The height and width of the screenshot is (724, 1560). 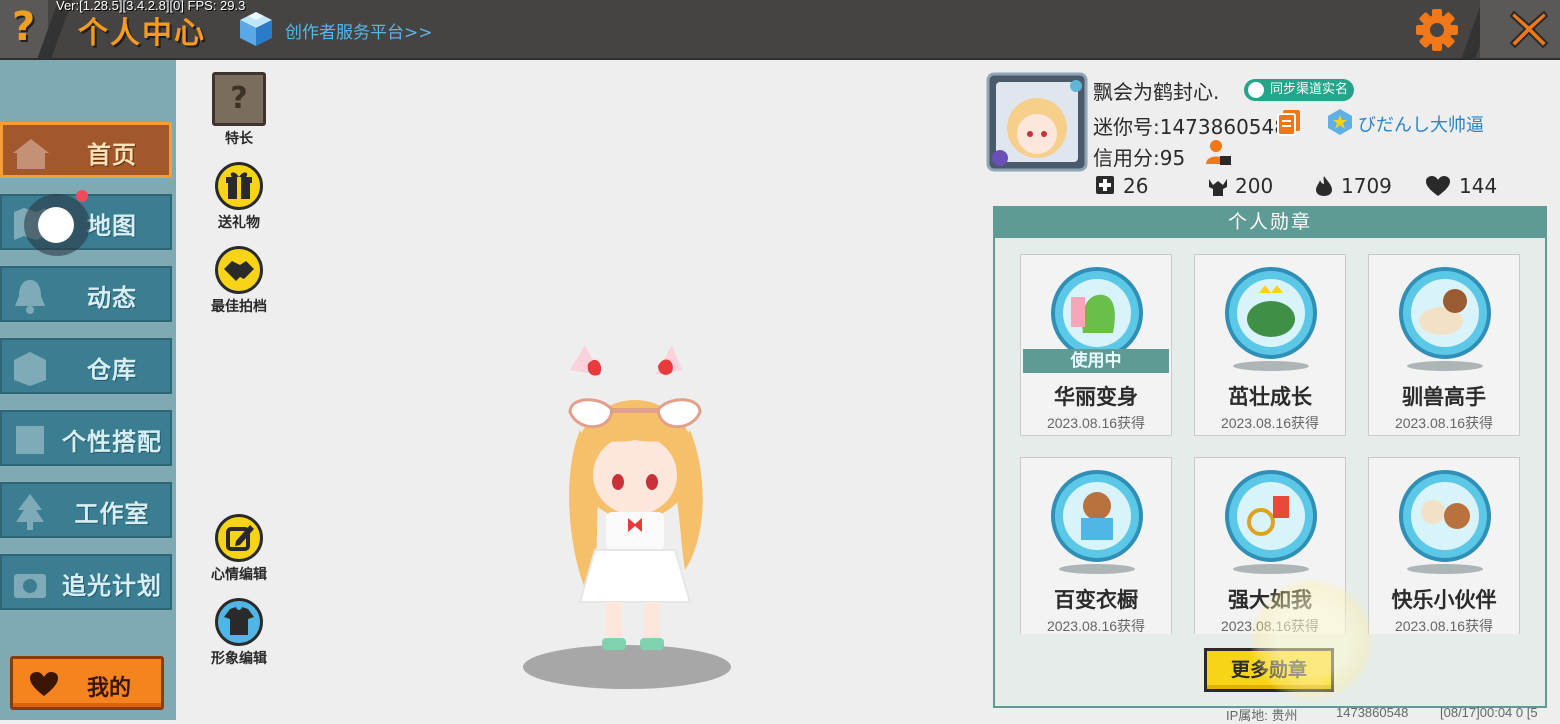 I want to click on sidebar-item-feed: 动态, so click(x=86, y=294).